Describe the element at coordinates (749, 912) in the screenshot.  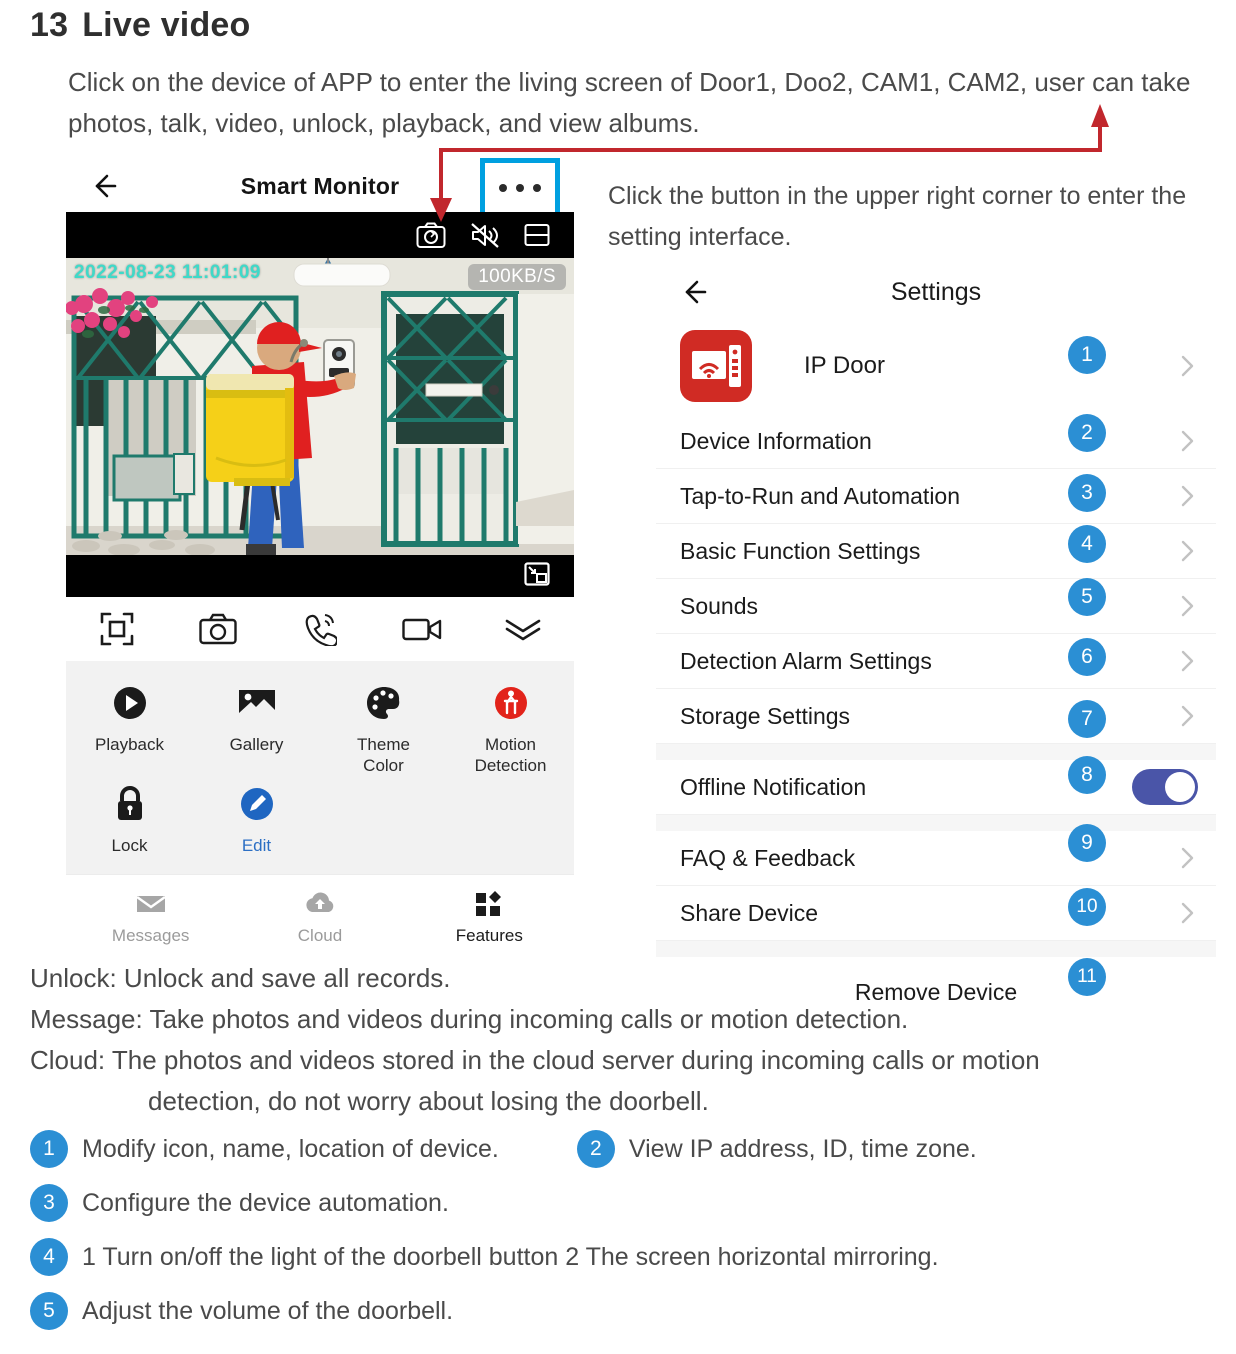
I see `row-label: Share Device` at that location.